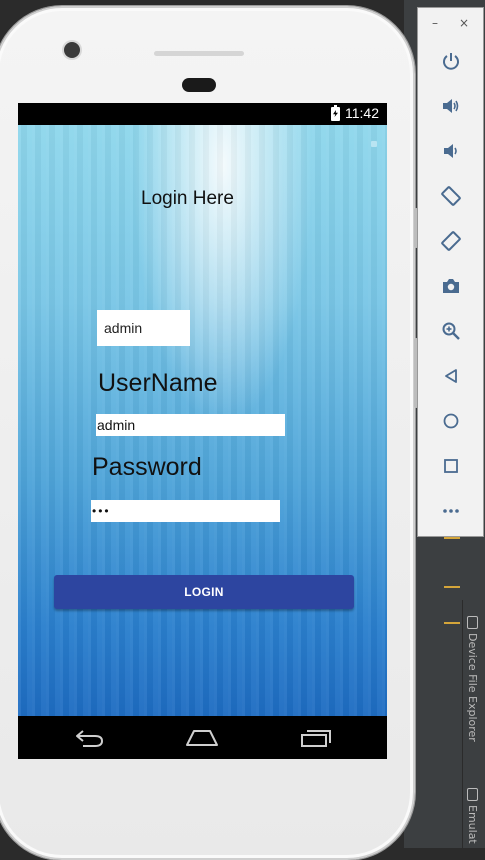 This screenshot has width=485, height=860. I want to click on navigation-bar, so click(202, 737).